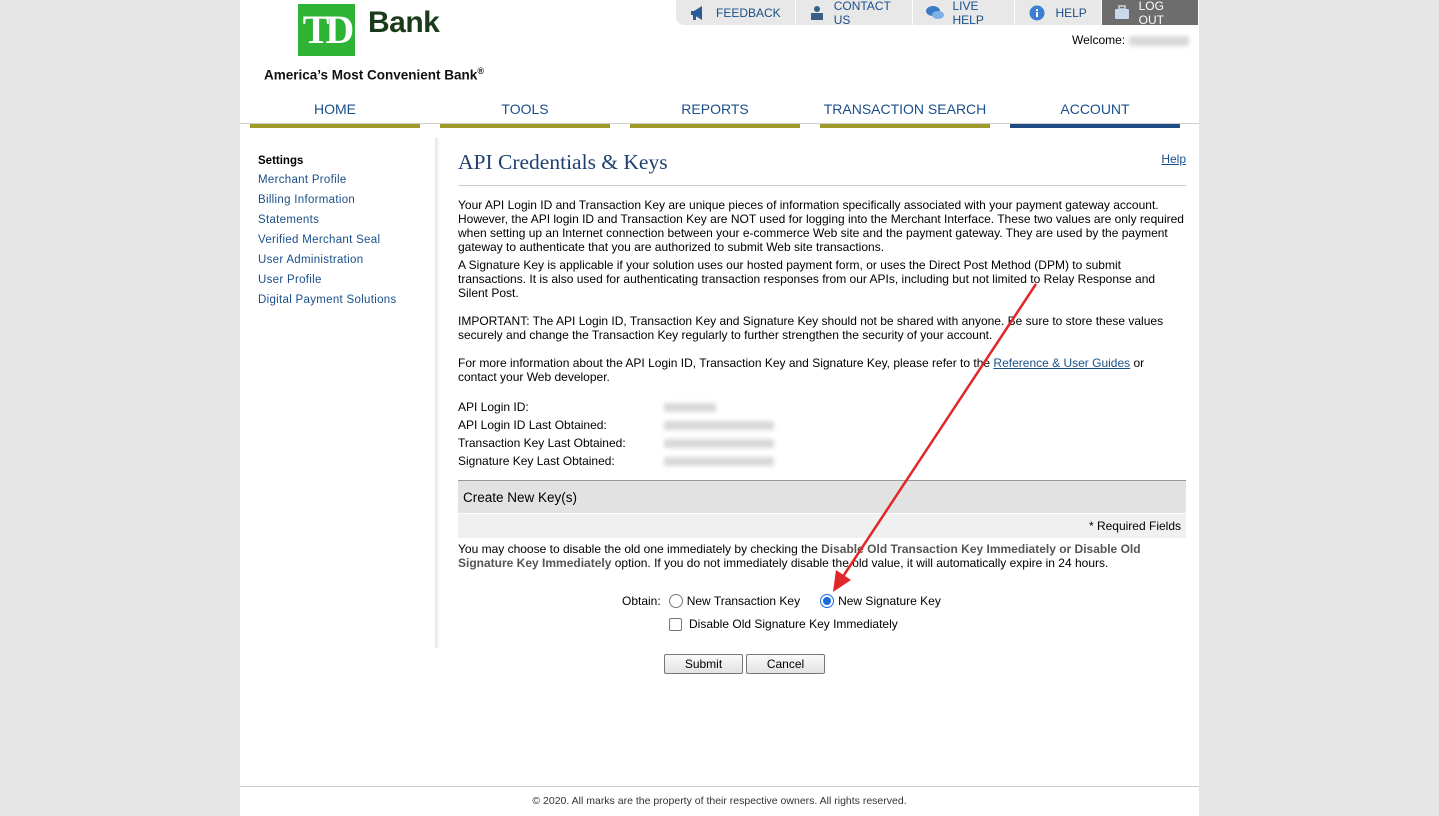 The height and width of the screenshot is (816, 1439). I want to click on submit-button: Submit, so click(703, 664).